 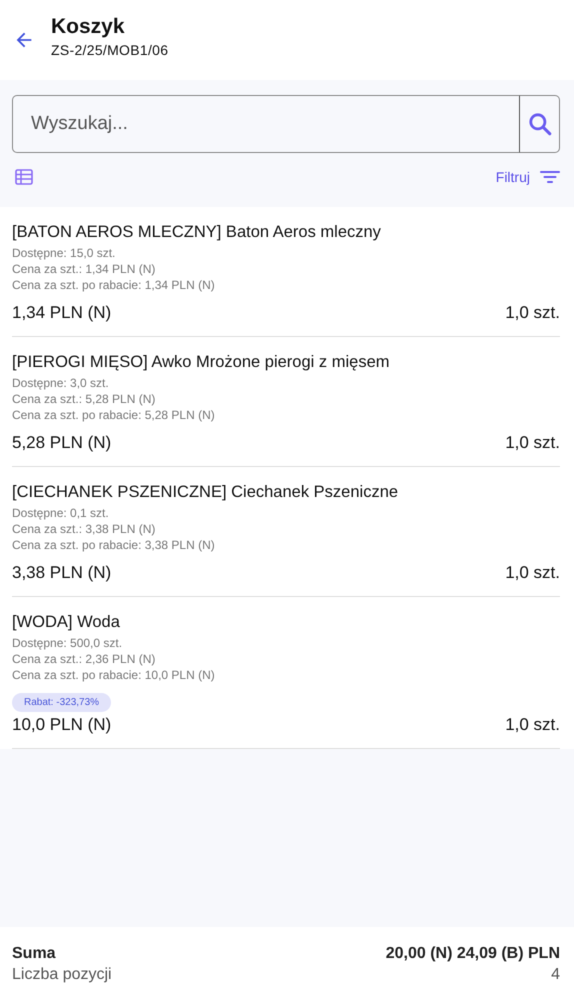 I want to click on item-price: 10,0 PLN (N), so click(x=62, y=725).